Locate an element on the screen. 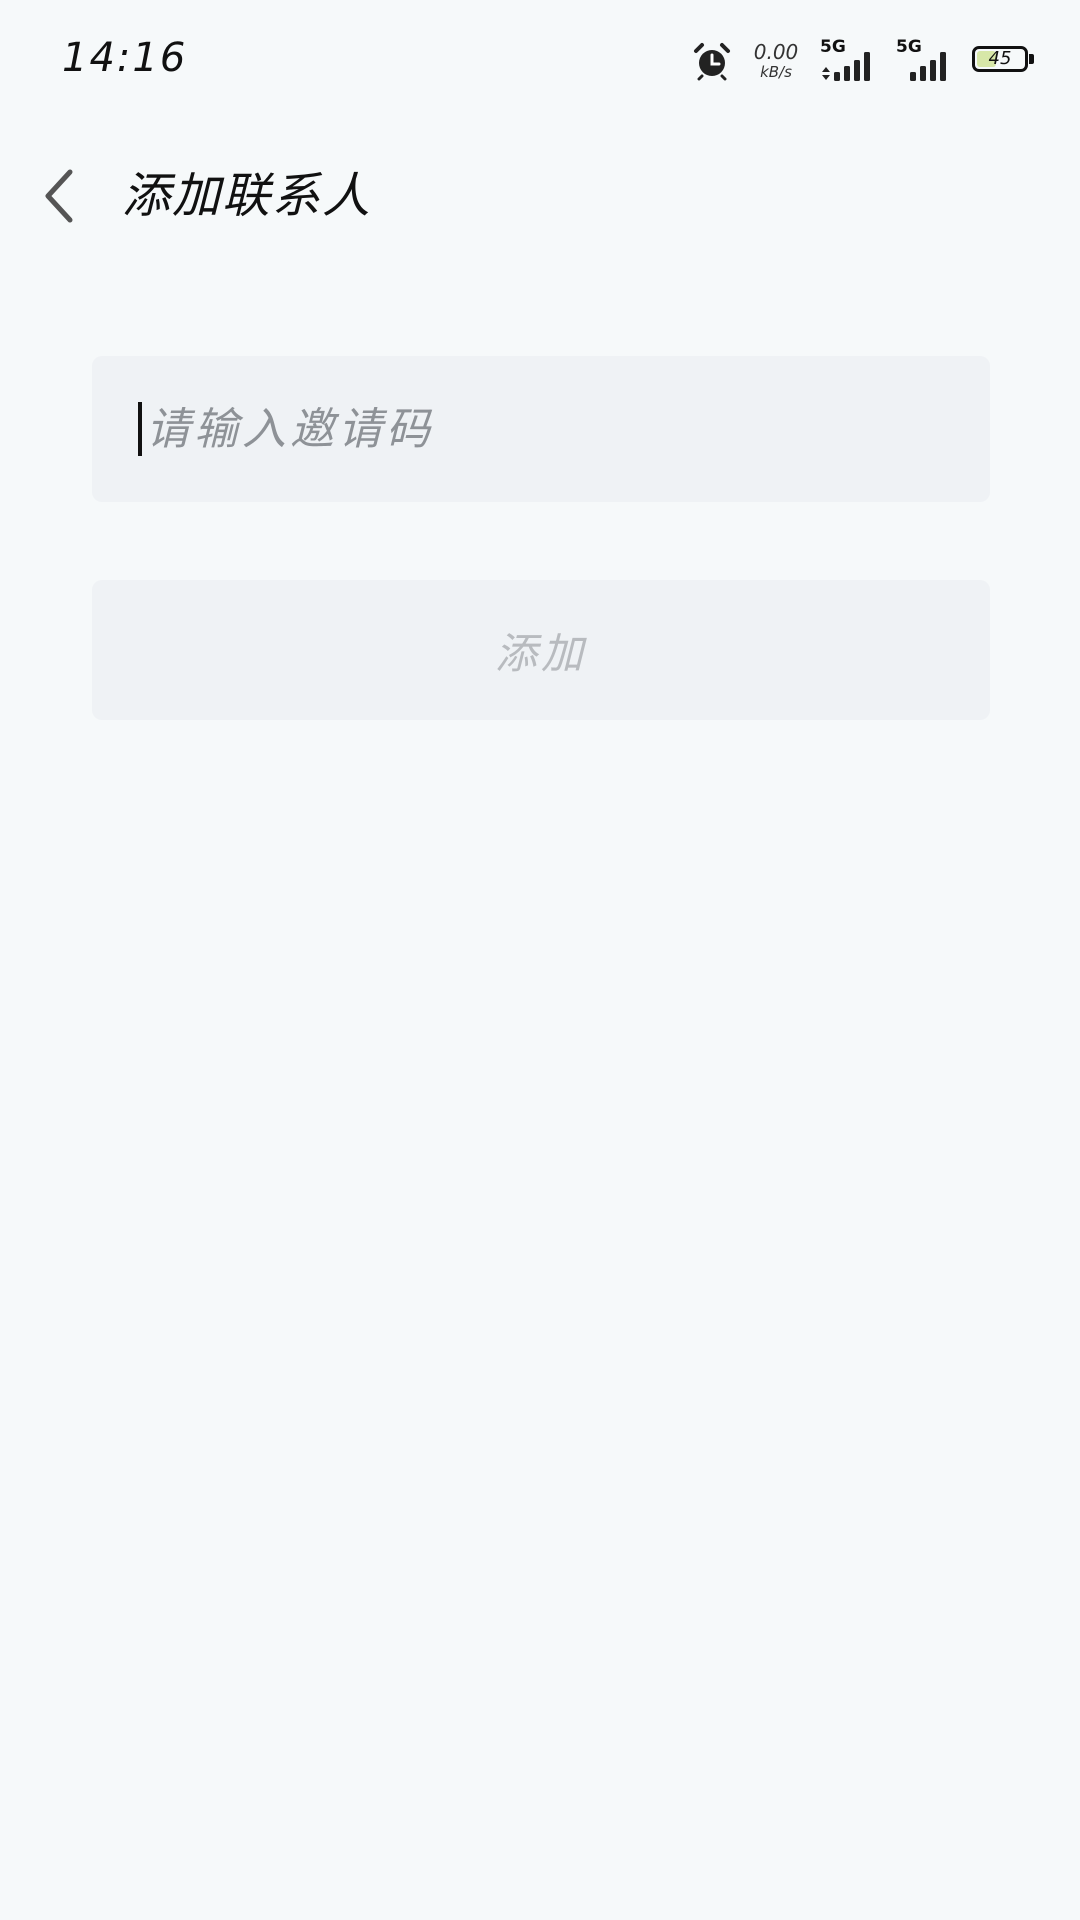 Image resolution: width=1080 pixels, height=1920 pixels. sim1-signal: 5G is located at coordinates (850, 61).